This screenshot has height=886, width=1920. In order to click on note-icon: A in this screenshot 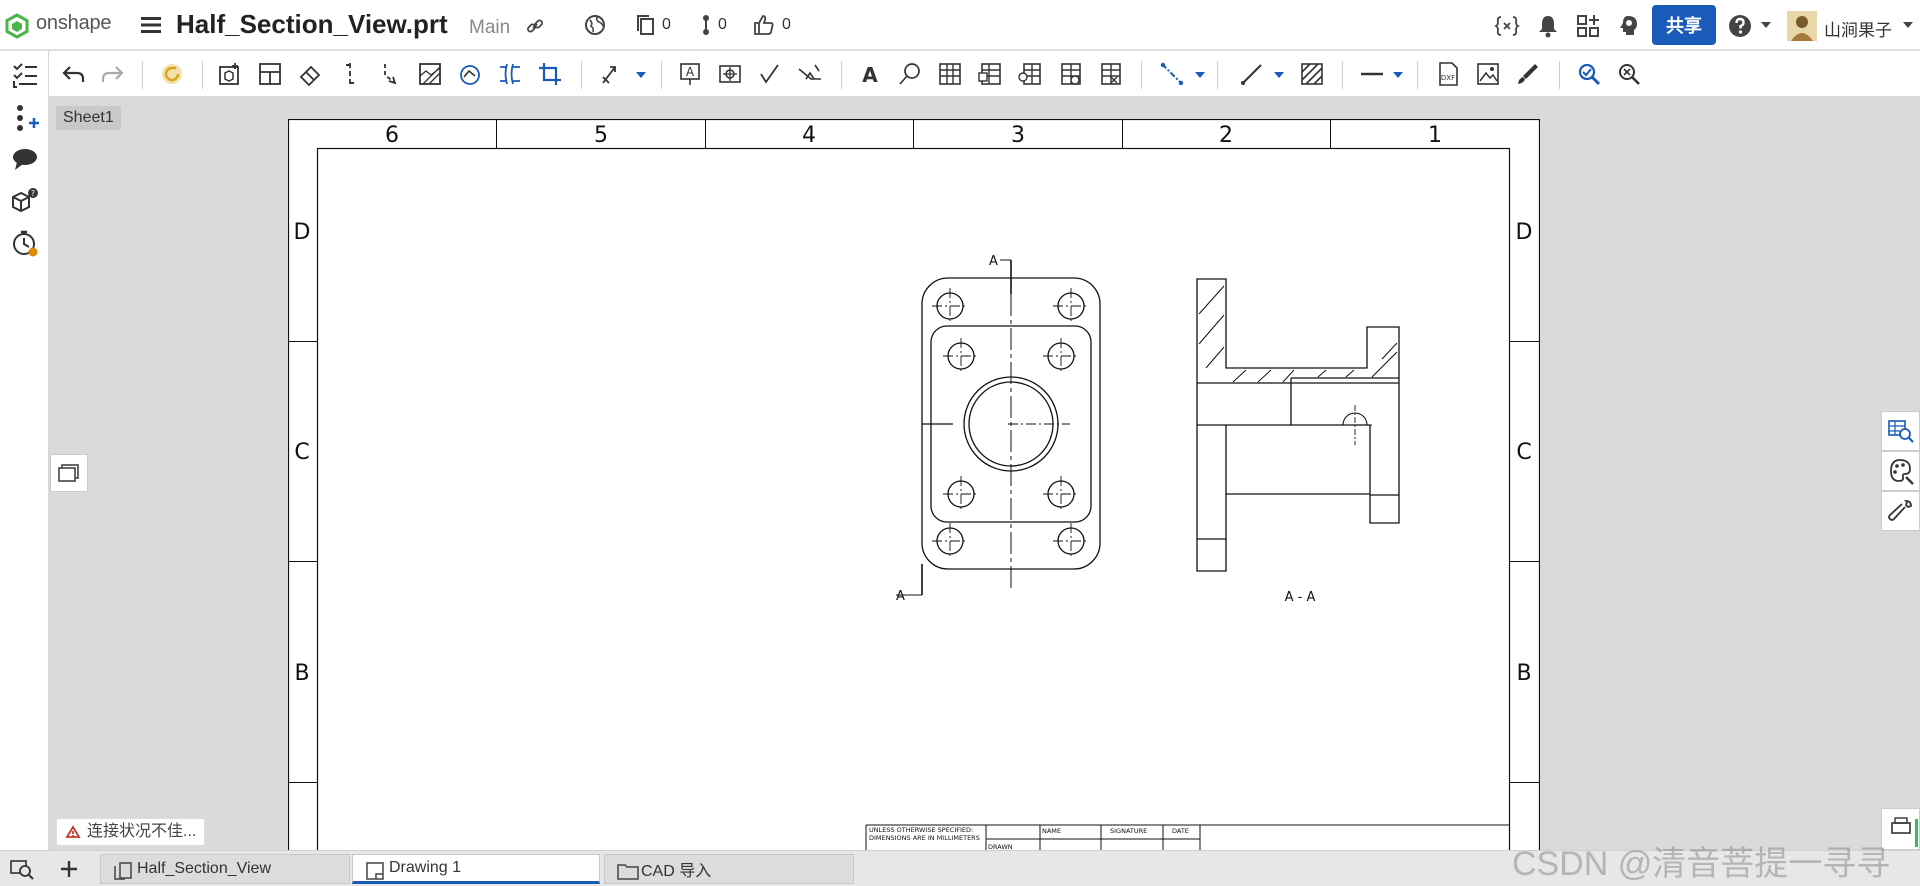, I will do `click(690, 74)`.